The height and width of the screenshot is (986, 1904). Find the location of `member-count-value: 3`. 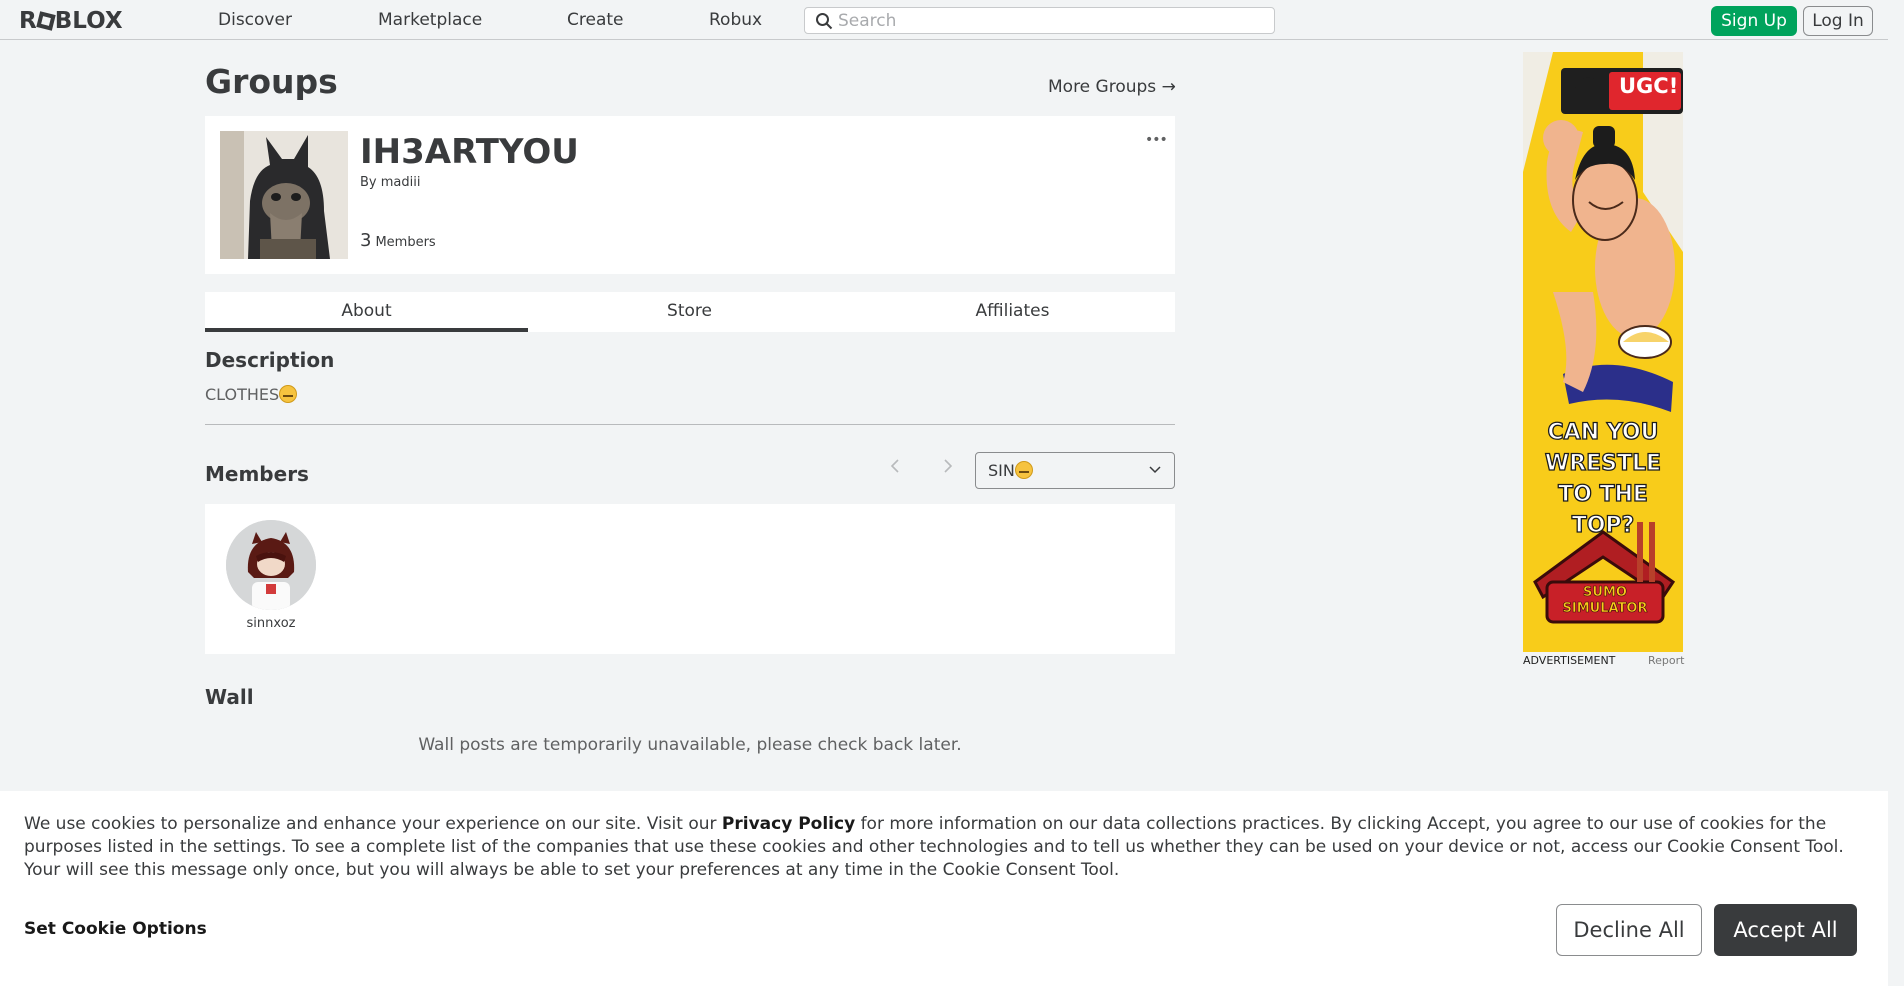

member-count-value: 3 is located at coordinates (366, 240).